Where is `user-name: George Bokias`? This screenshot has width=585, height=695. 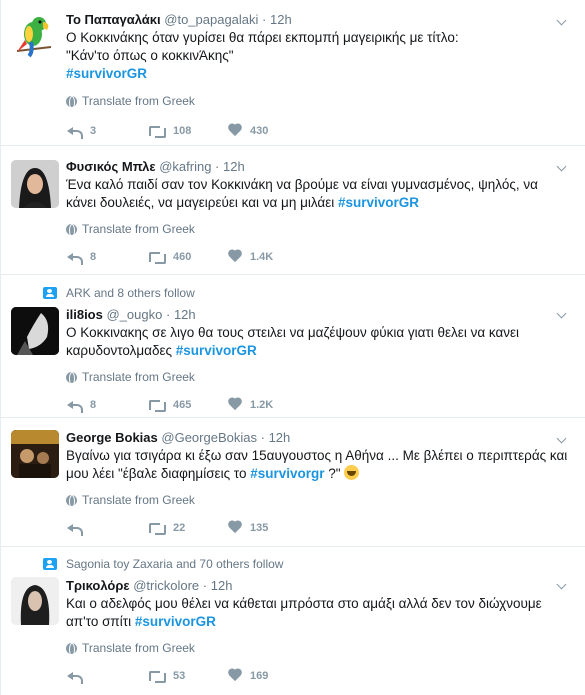 user-name: George Bokias is located at coordinates (112, 437).